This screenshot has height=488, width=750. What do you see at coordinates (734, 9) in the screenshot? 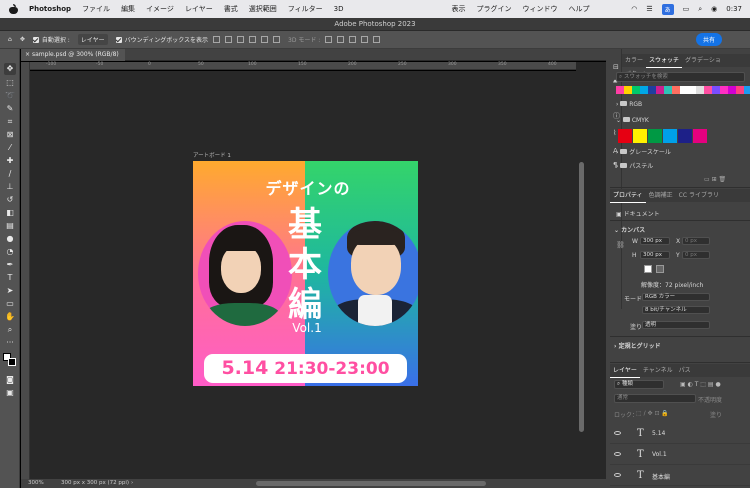
I see `clock: 0:37` at bounding box center [734, 9].